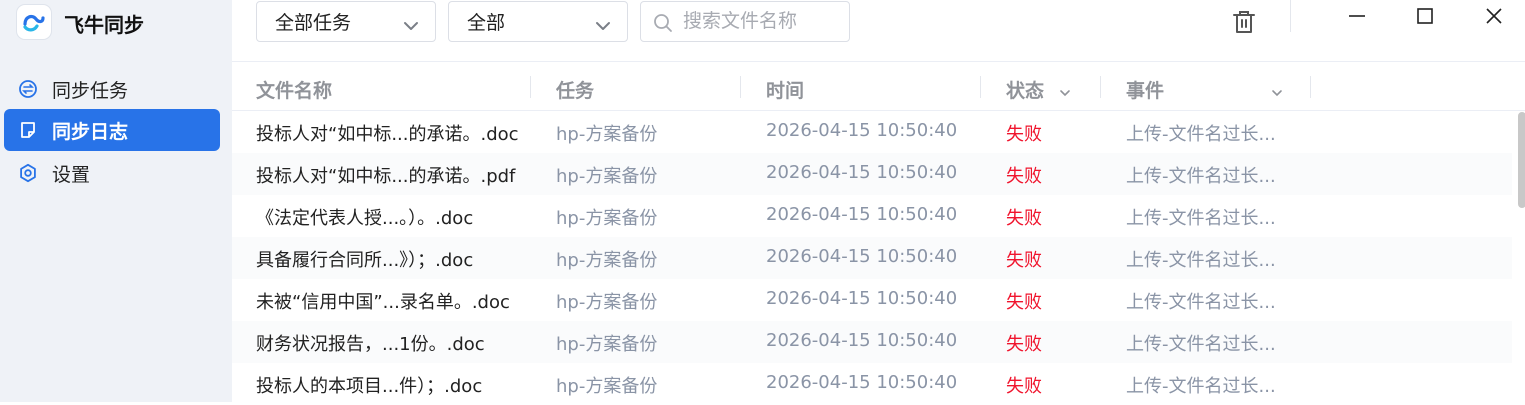  I want to click on sidebar-item-label: 同步任务, so click(90, 90).